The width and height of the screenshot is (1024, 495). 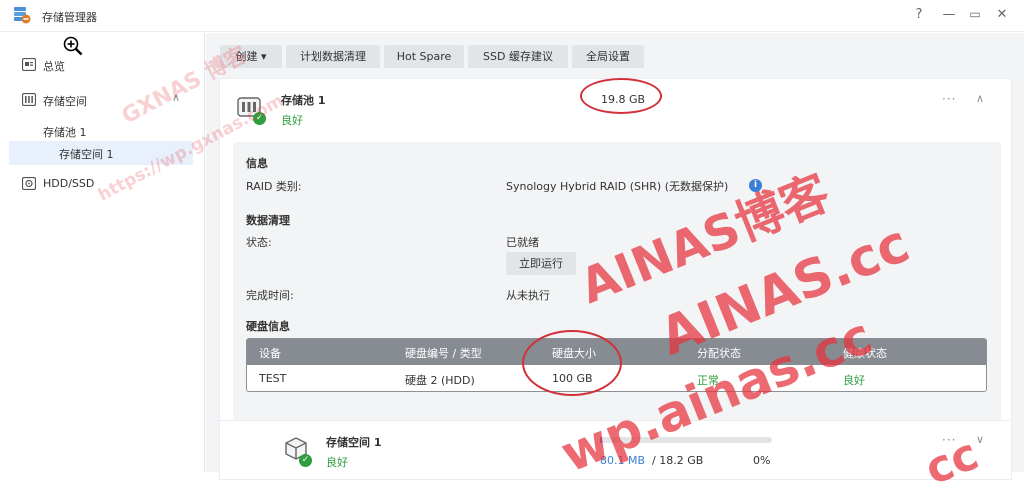 I want to click on scrub-status-label: 状态:, so click(x=259, y=242).